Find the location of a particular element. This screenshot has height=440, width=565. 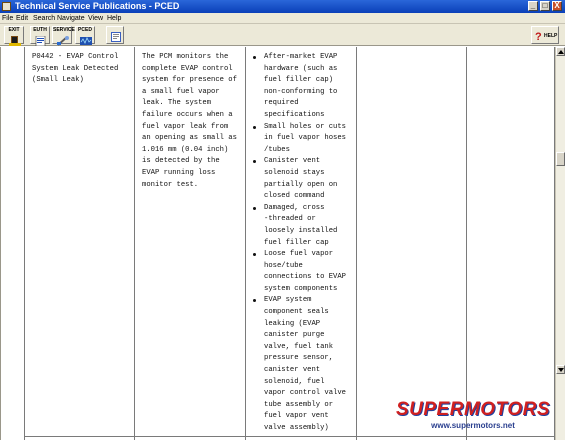

cause-line: system components is located at coordinates (301, 288).